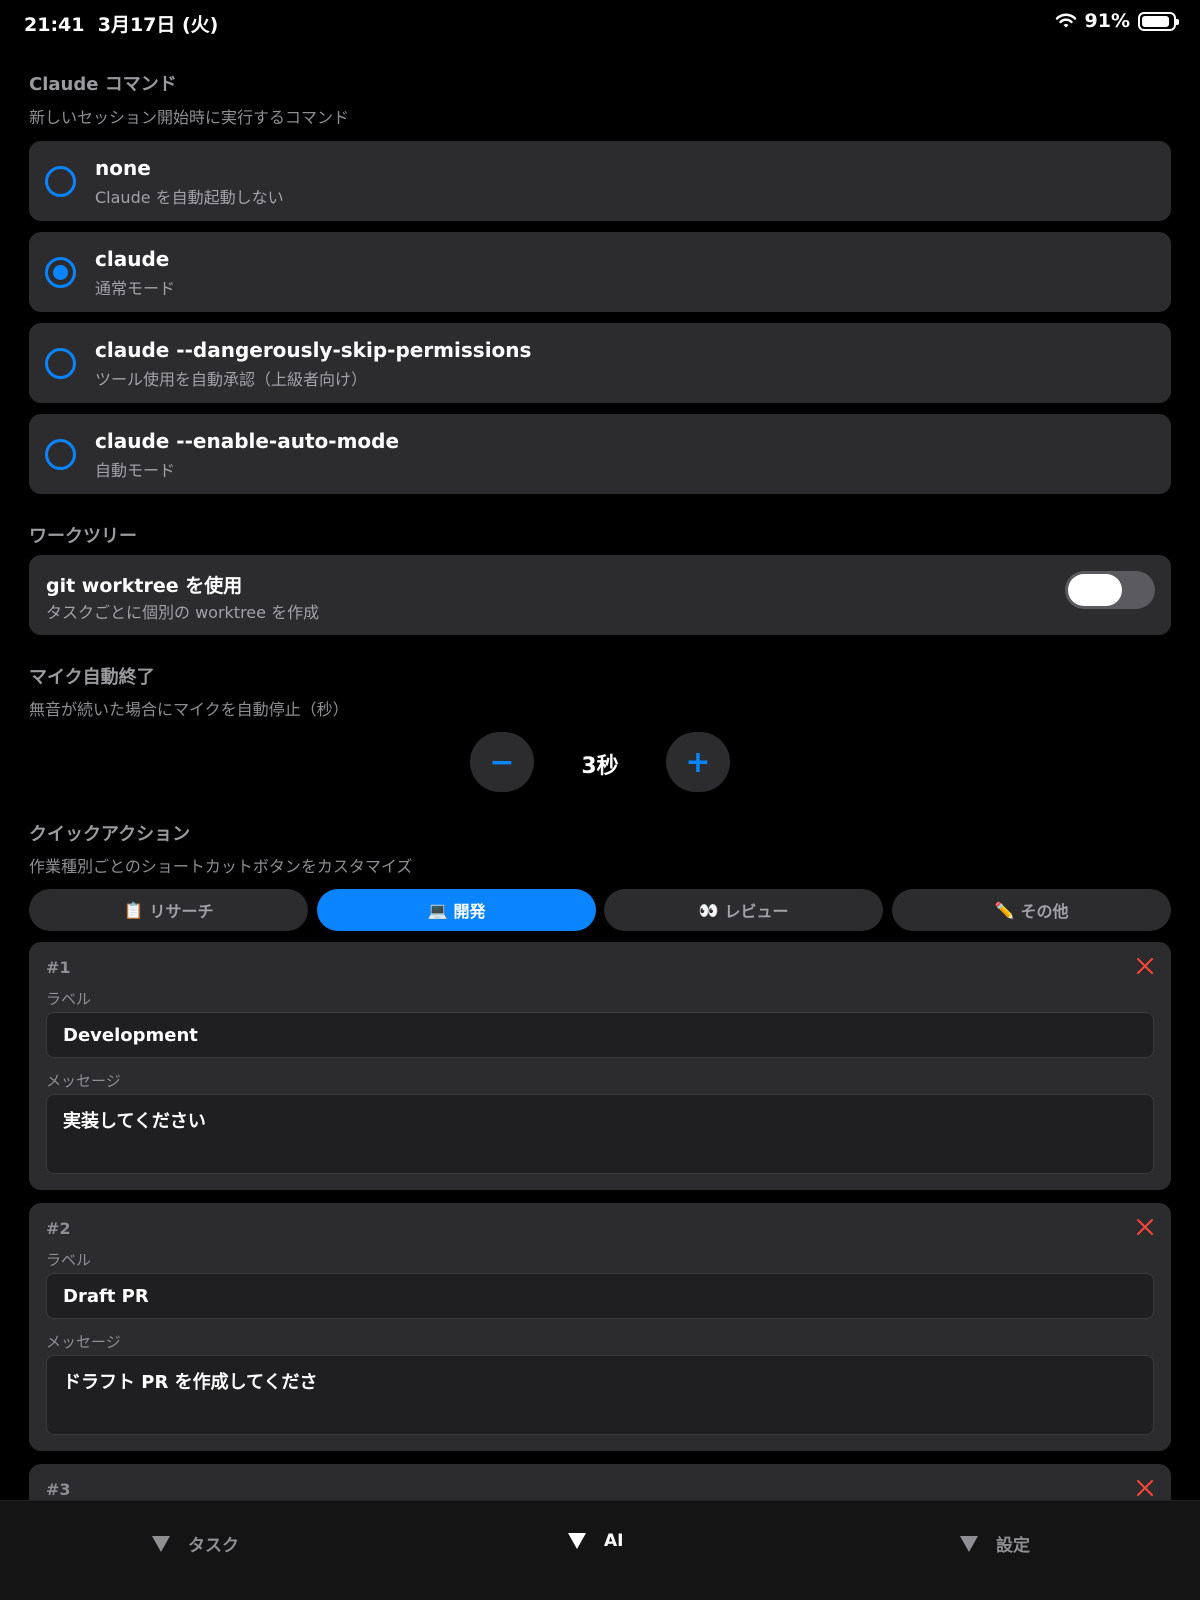 Image resolution: width=1200 pixels, height=1600 pixels. What do you see at coordinates (1065, 20) in the screenshot?
I see `wifi-icon` at bounding box center [1065, 20].